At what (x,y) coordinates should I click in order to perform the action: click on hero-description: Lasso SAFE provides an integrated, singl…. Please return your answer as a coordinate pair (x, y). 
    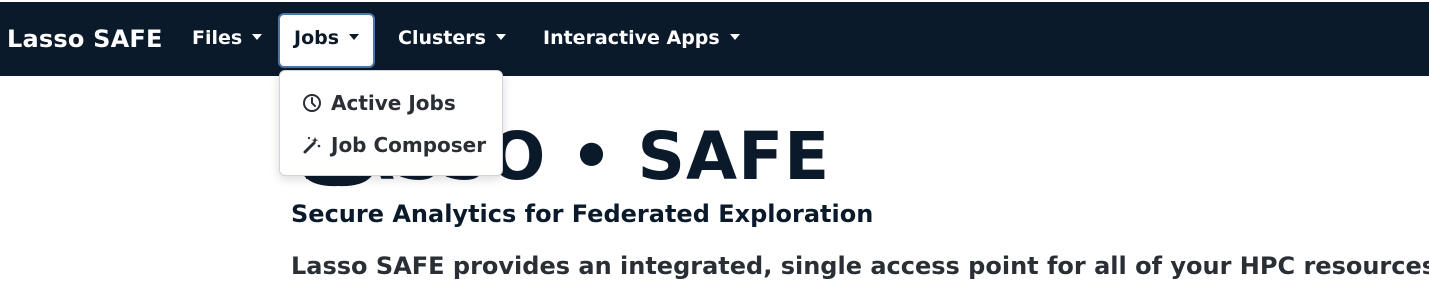
    Looking at the image, I should click on (860, 266).